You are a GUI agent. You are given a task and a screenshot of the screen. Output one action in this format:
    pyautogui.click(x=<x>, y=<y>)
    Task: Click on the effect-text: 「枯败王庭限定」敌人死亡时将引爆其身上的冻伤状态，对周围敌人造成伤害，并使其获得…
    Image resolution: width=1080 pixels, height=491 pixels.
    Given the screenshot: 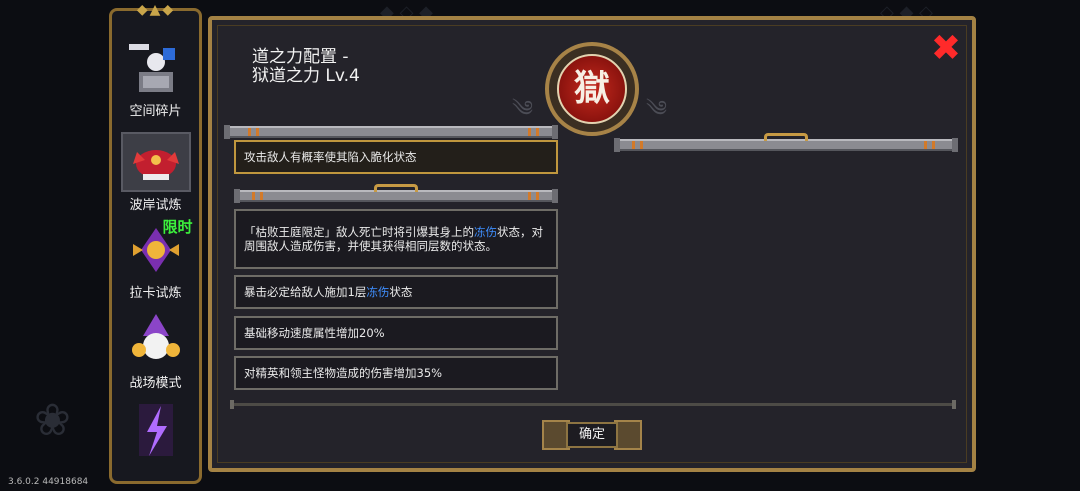 What is the action you would take?
    pyautogui.click(x=393, y=239)
    